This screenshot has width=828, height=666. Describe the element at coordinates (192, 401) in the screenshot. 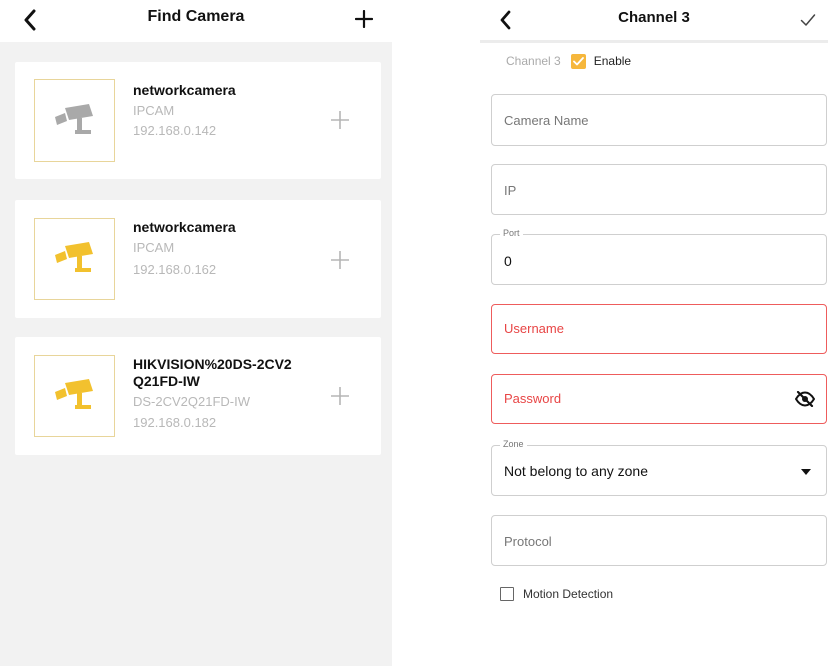

I see `camera-model: DS-2CV2Q21FD-IW` at that location.